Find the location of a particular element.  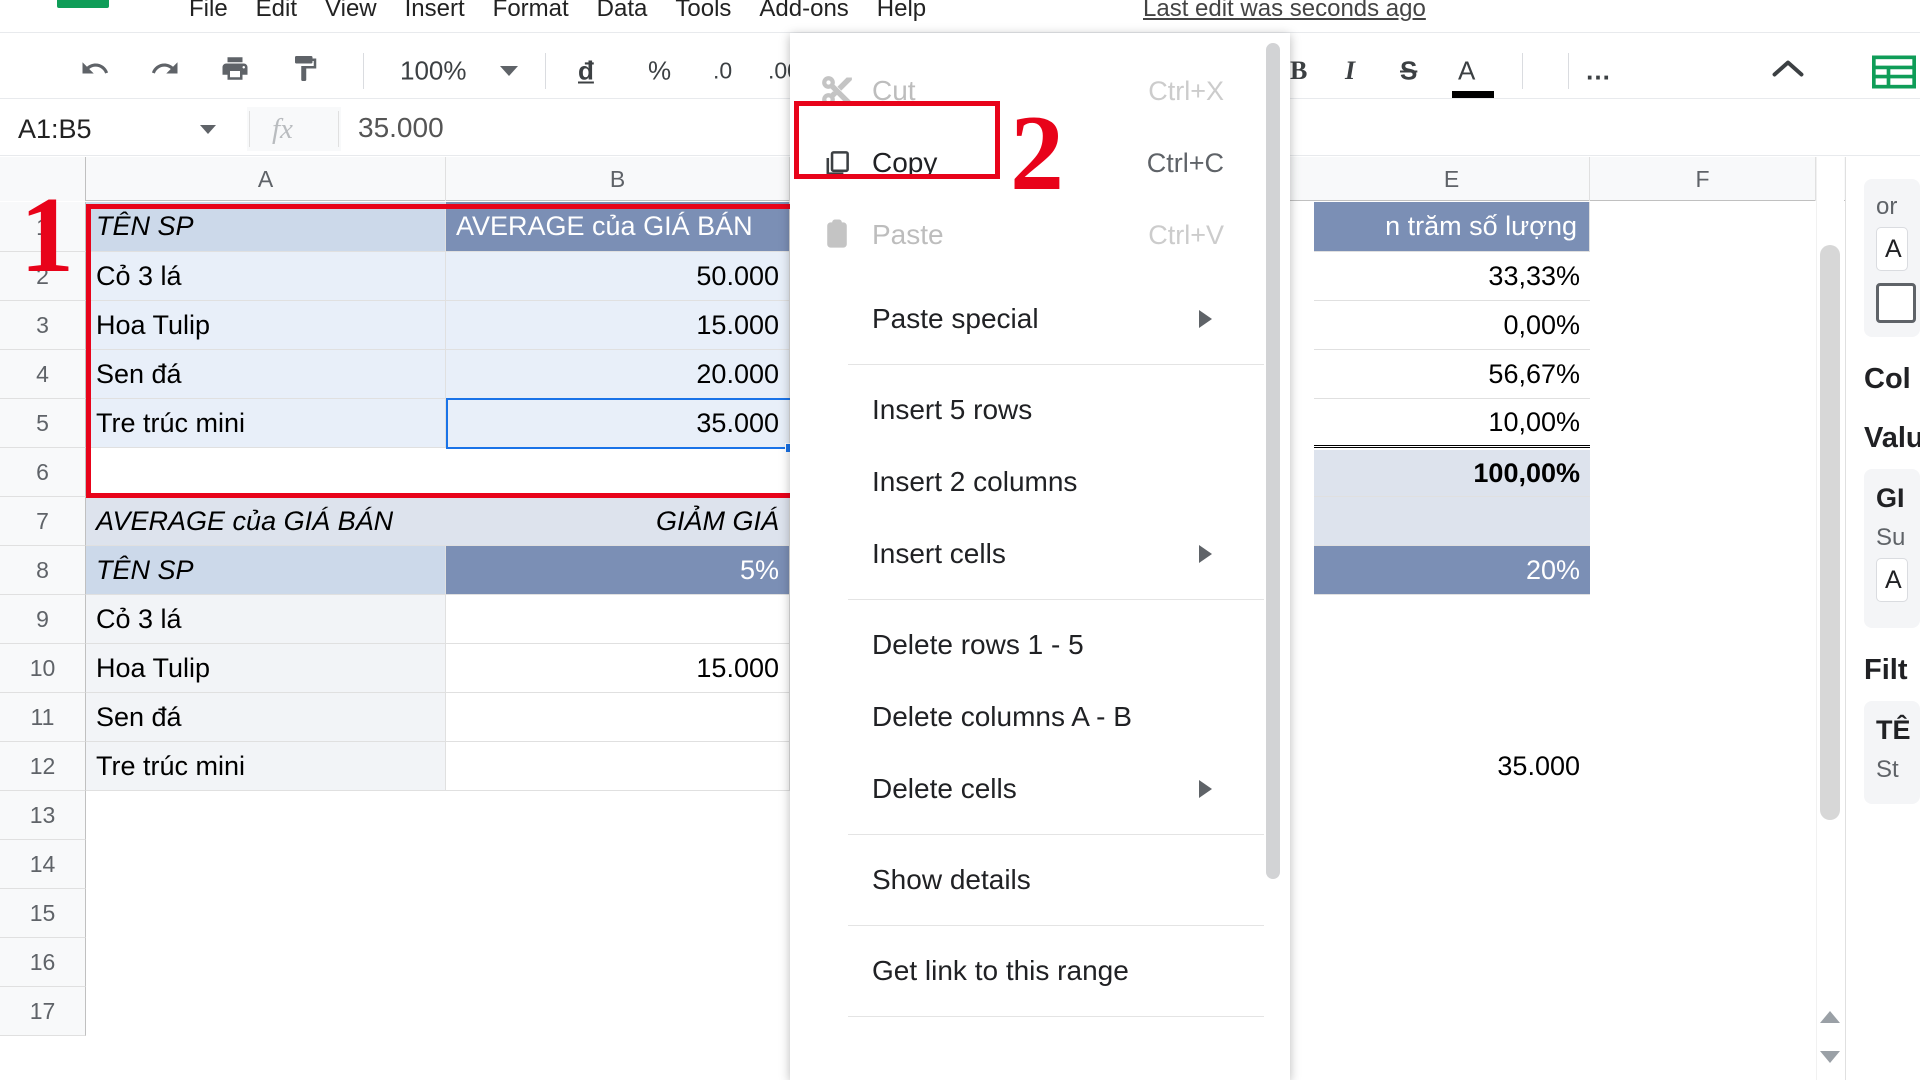

cell-e8: 20% is located at coordinates (1452, 570).